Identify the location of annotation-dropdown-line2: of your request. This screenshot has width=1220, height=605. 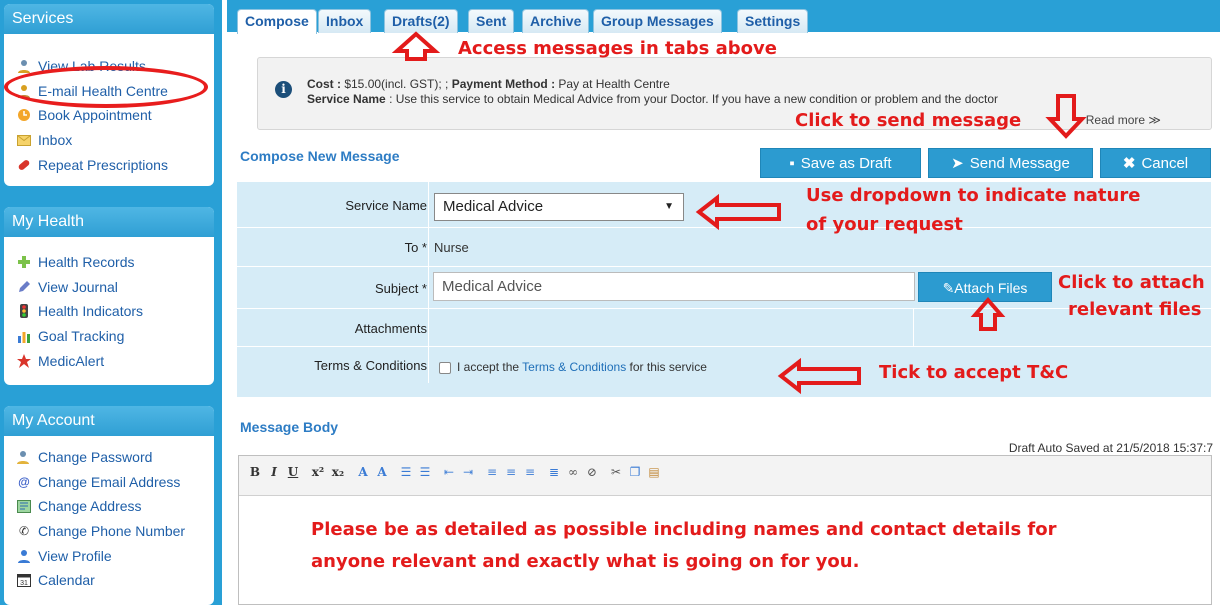
(884, 224).